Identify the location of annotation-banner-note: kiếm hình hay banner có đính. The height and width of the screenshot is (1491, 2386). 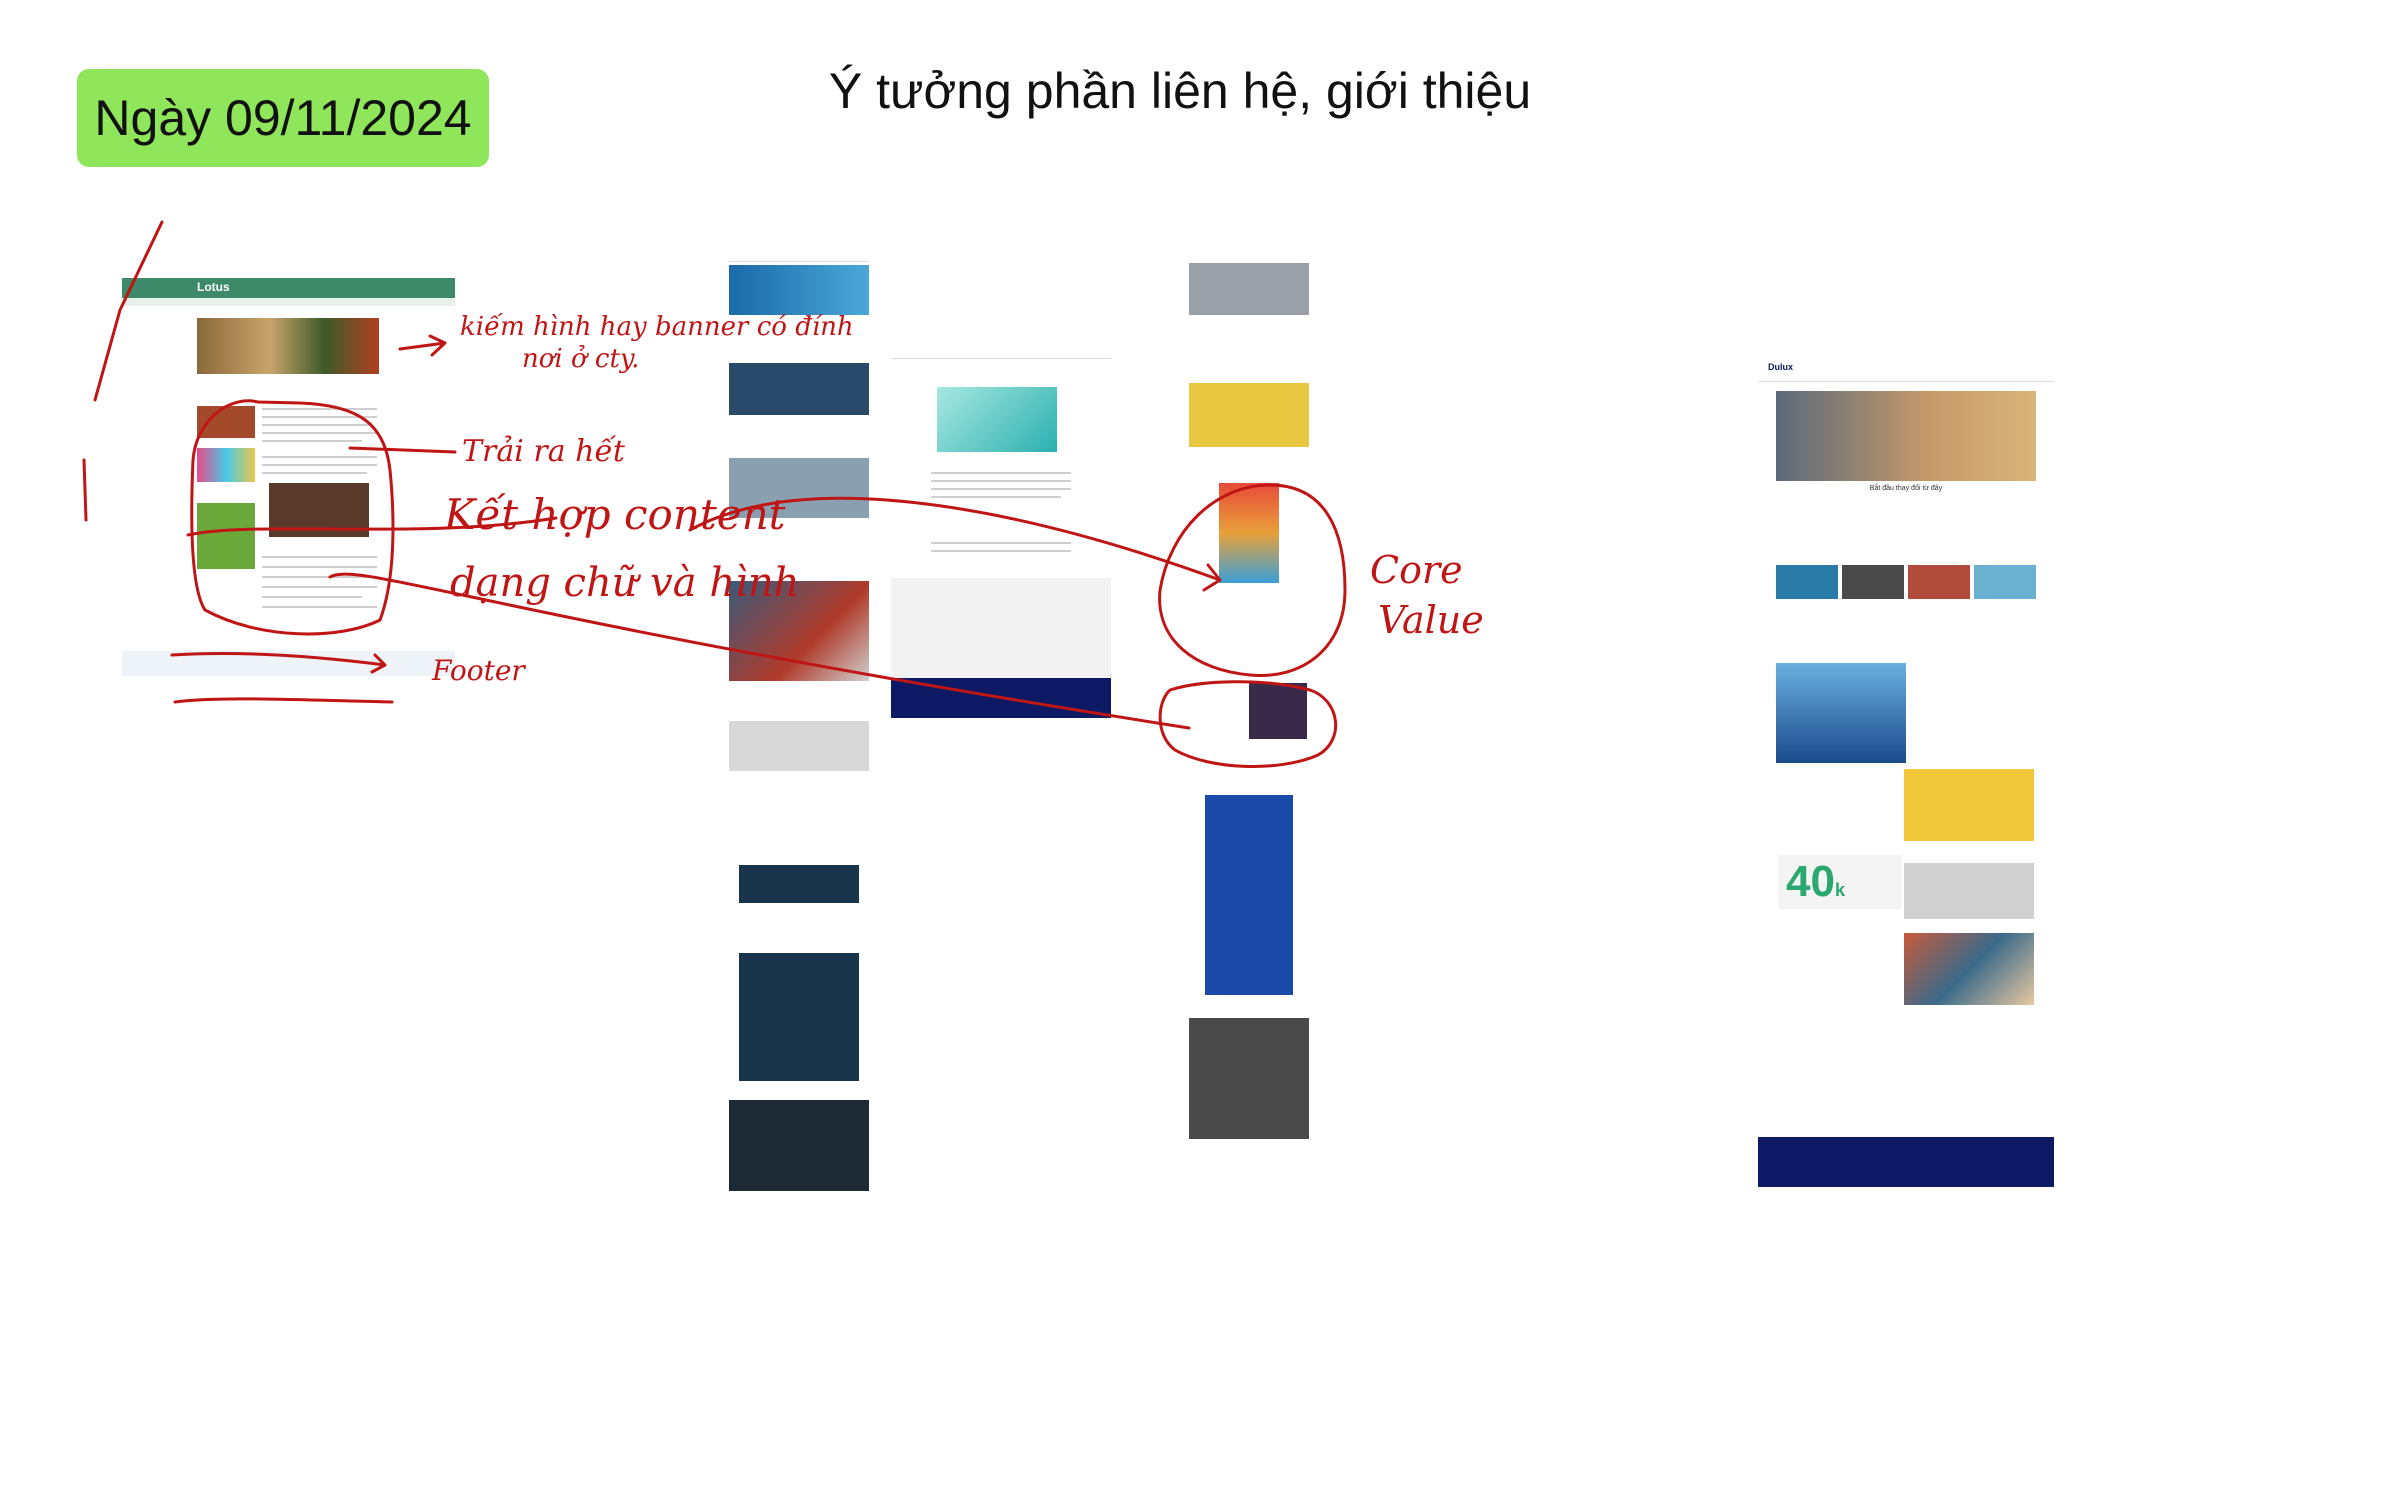
(657, 327).